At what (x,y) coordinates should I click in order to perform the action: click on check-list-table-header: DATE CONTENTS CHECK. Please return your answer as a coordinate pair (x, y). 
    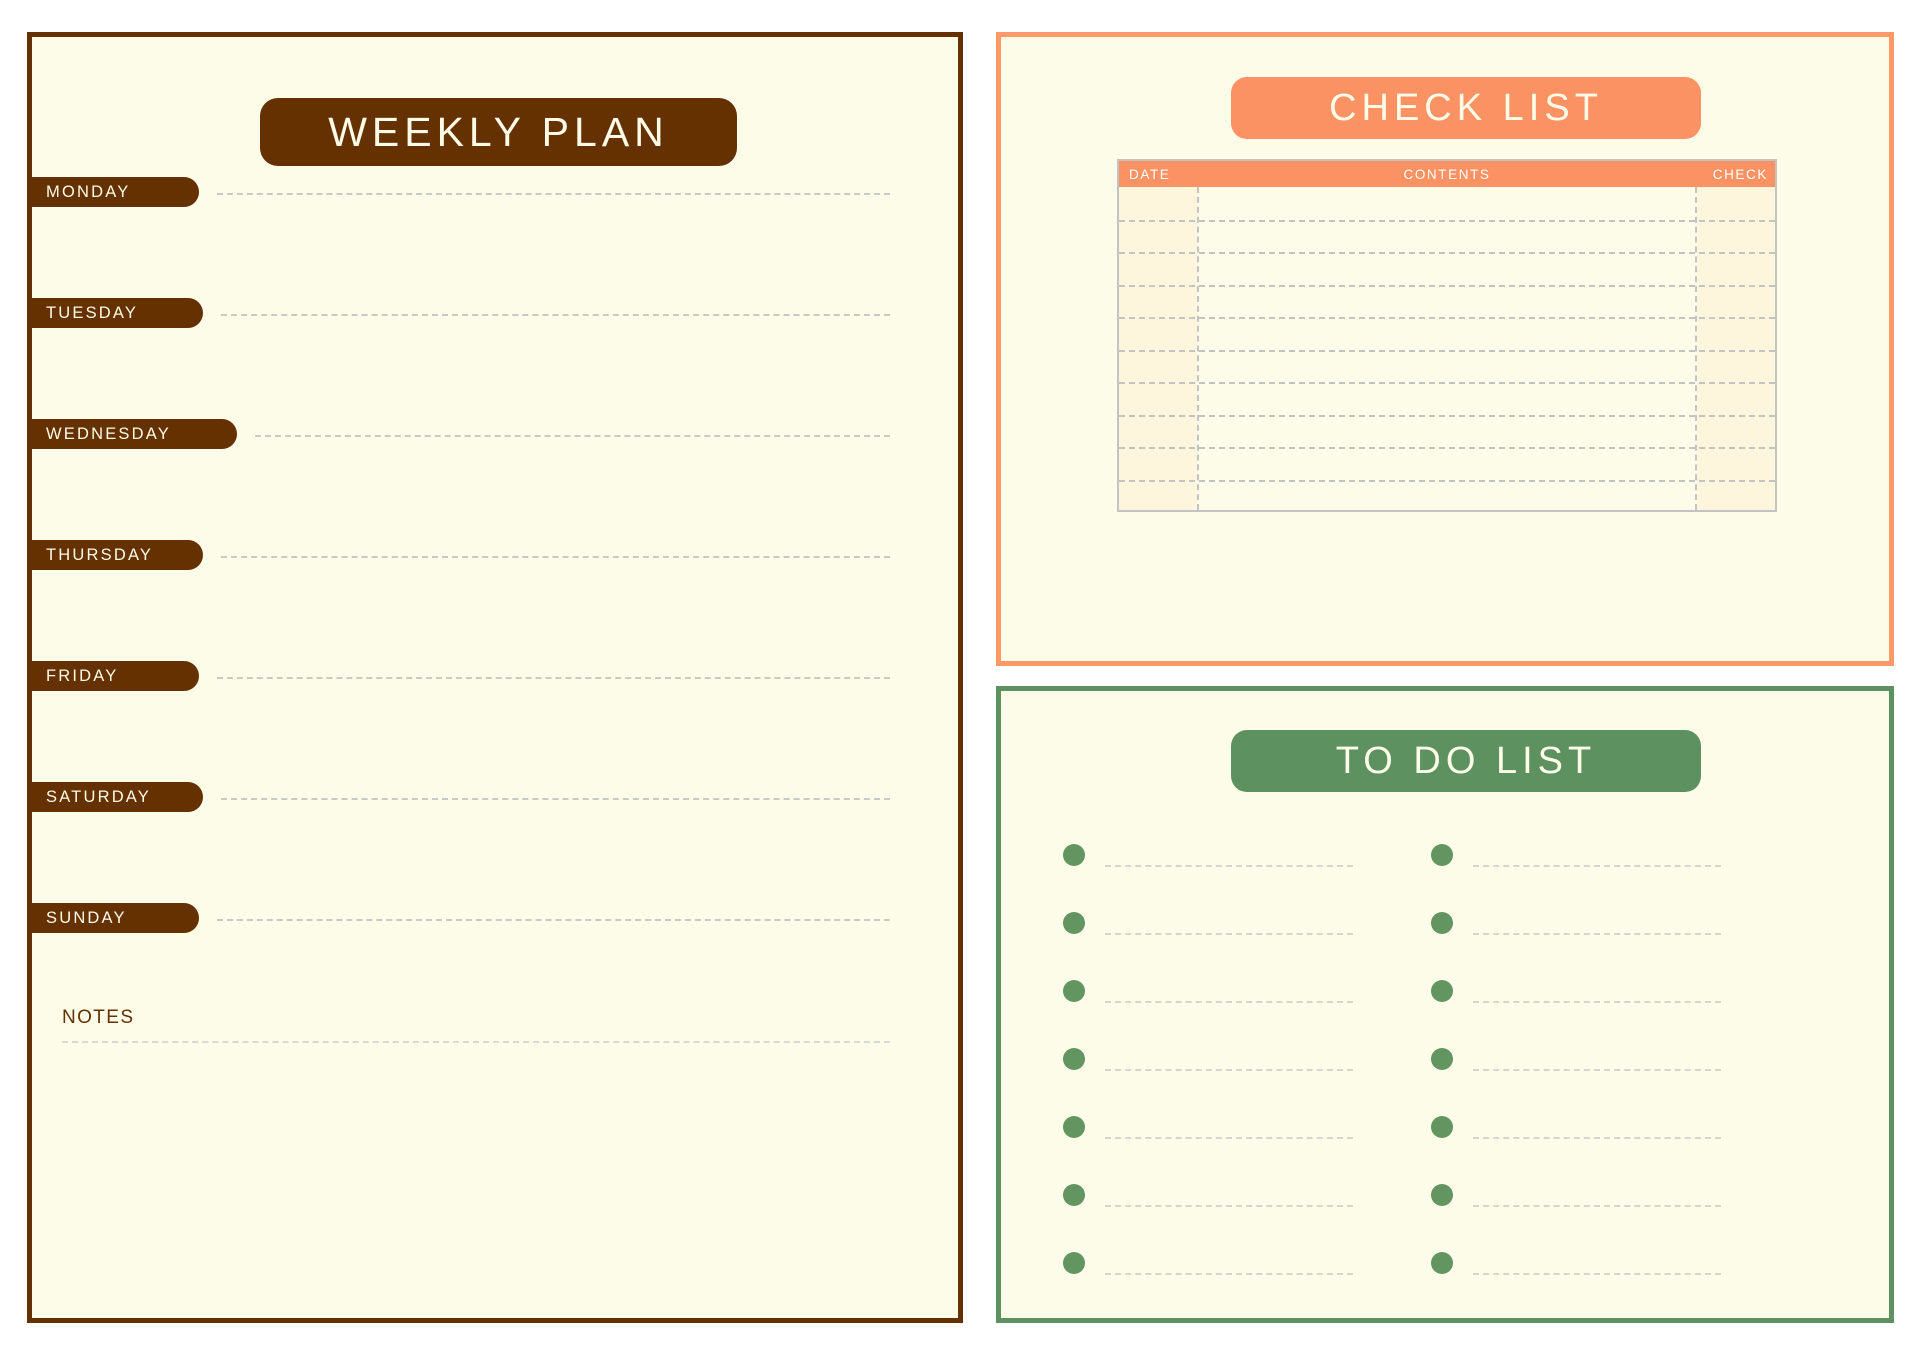
    Looking at the image, I should click on (1447, 174).